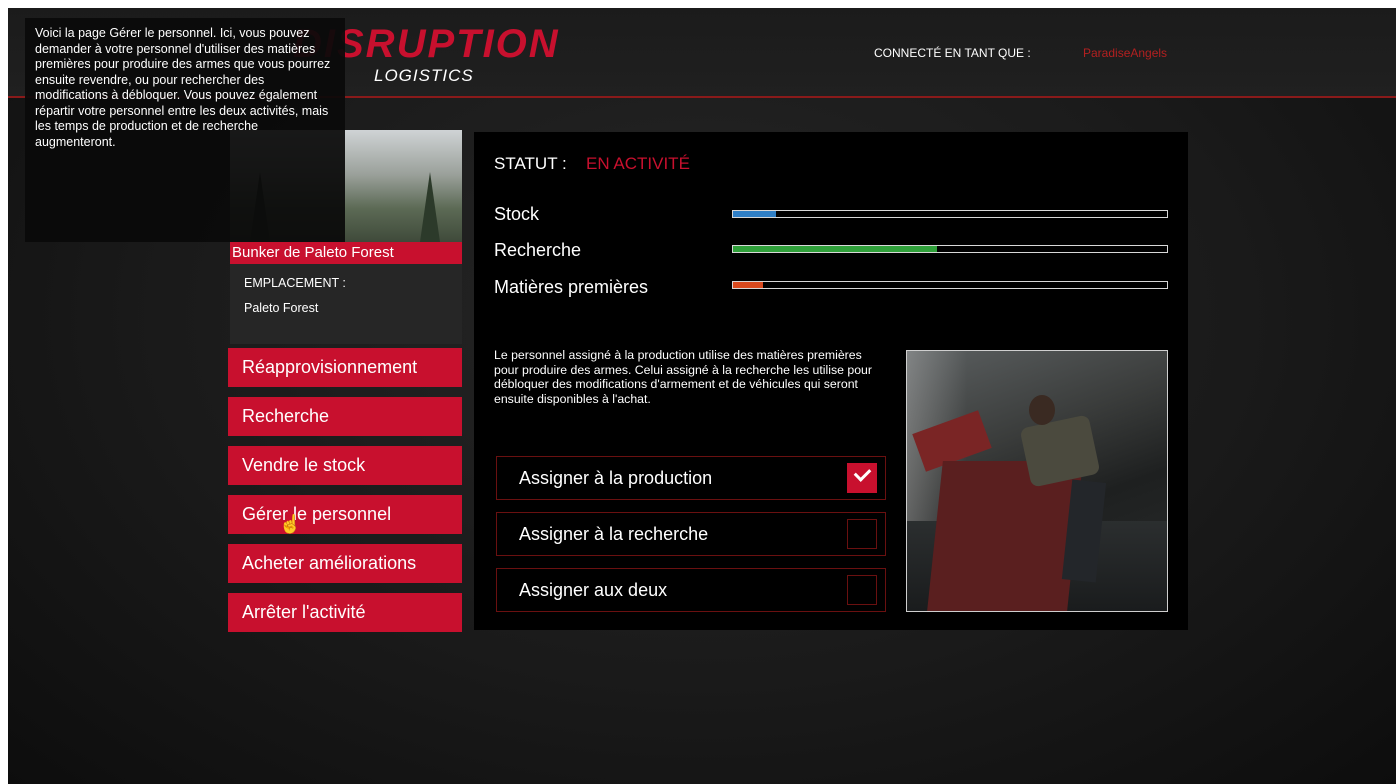 This screenshot has height=784, width=1396. I want to click on supplies-bar, so click(950, 285).